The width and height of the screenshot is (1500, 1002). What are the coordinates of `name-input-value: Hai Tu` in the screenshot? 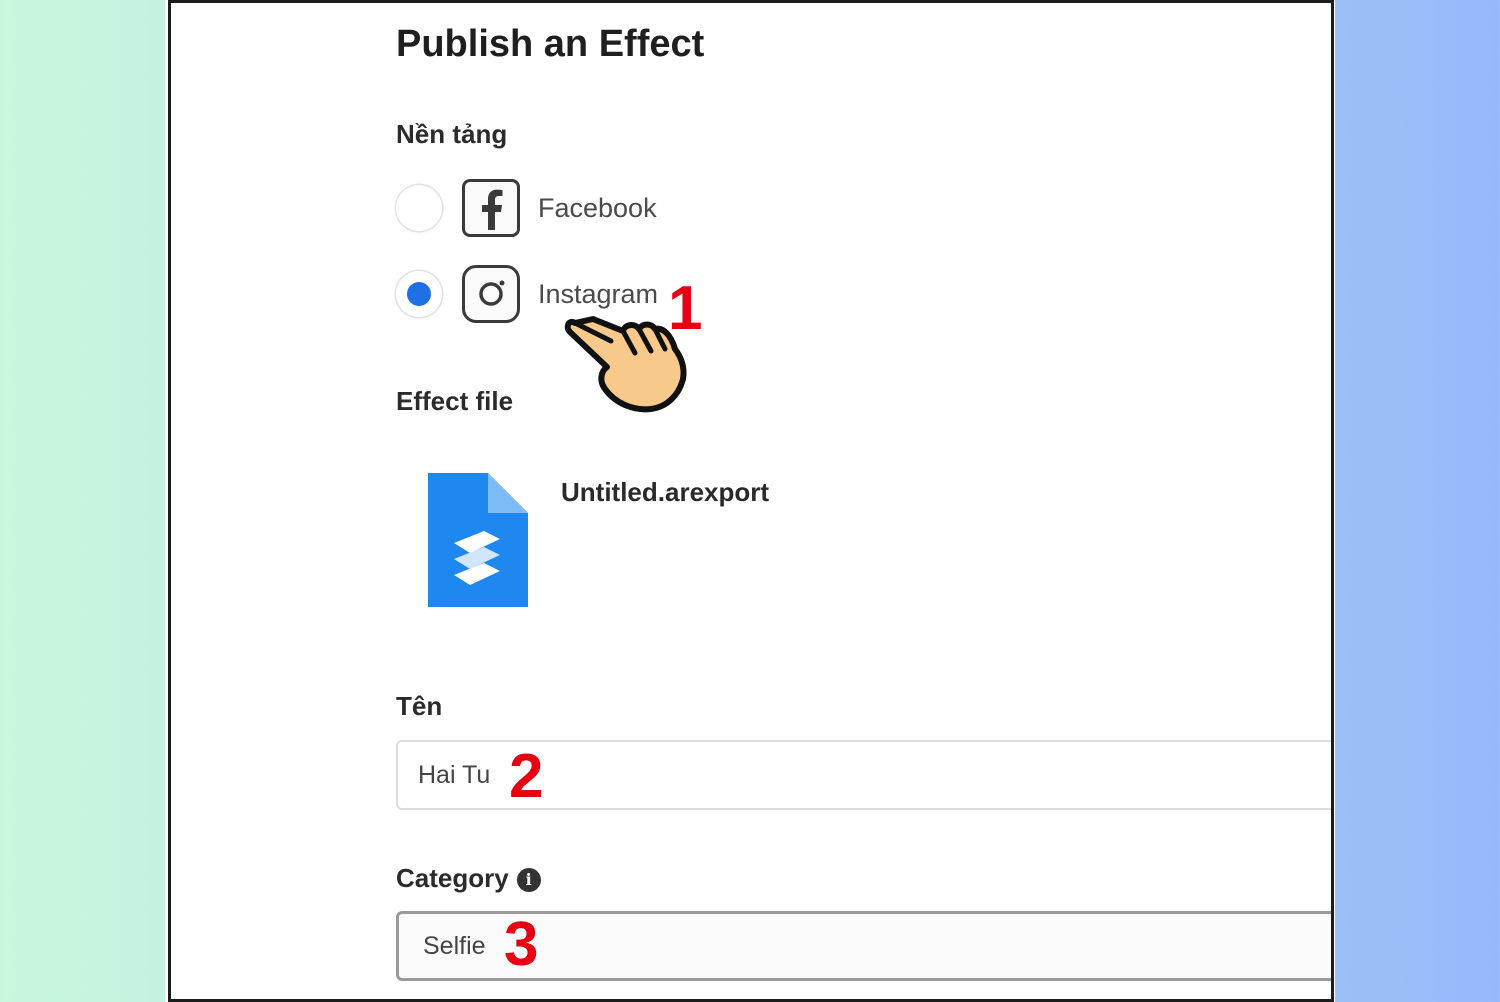 It's located at (454, 774).